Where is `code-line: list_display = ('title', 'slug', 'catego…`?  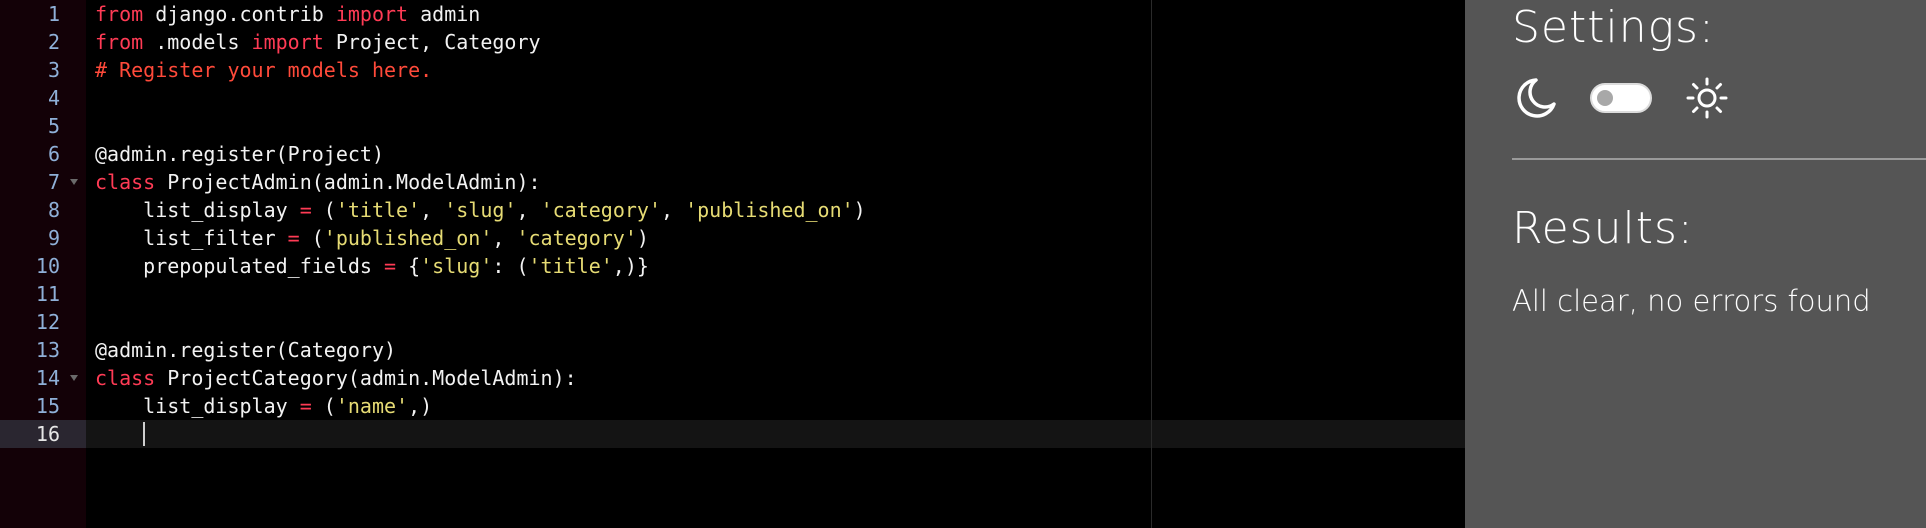
code-line: list_display = ('title', 'slug', 'catego… is located at coordinates (780, 210).